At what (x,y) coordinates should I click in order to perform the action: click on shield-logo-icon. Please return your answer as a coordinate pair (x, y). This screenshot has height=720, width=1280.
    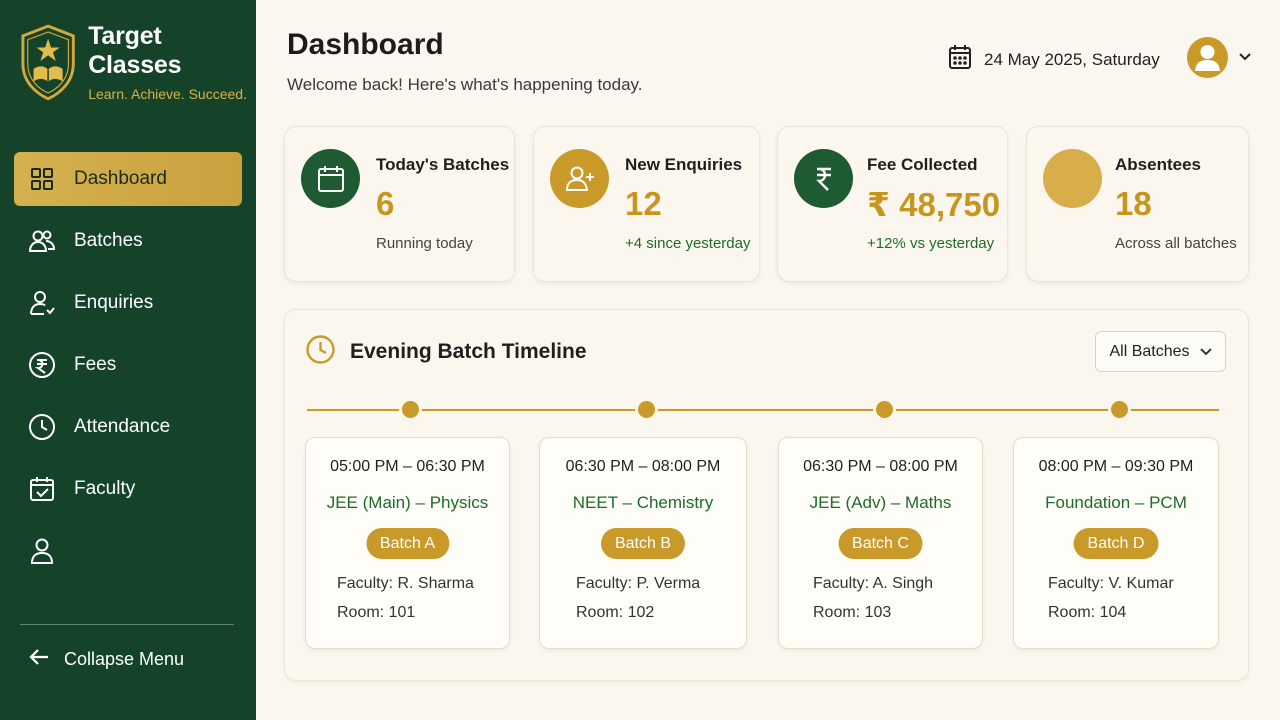
    Looking at the image, I should click on (48, 62).